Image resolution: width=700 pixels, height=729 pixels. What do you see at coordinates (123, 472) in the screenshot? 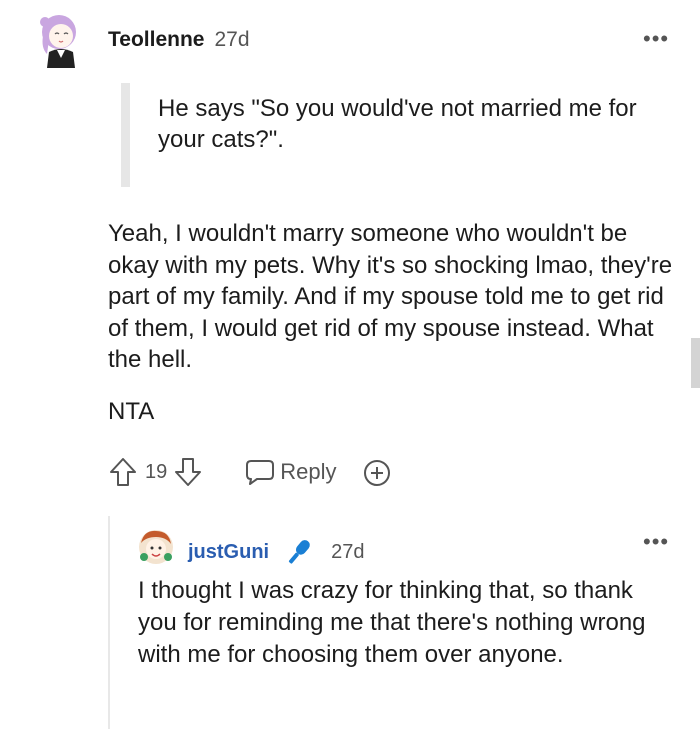
I see `arrow-up-icon` at bounding box center [123, 472].